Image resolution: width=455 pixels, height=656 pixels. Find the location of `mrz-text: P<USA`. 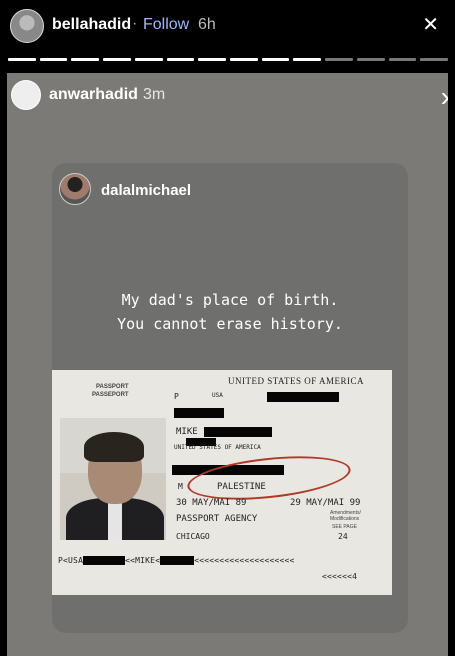

mrz-text: P<USA is located at coordinates (71, 560).